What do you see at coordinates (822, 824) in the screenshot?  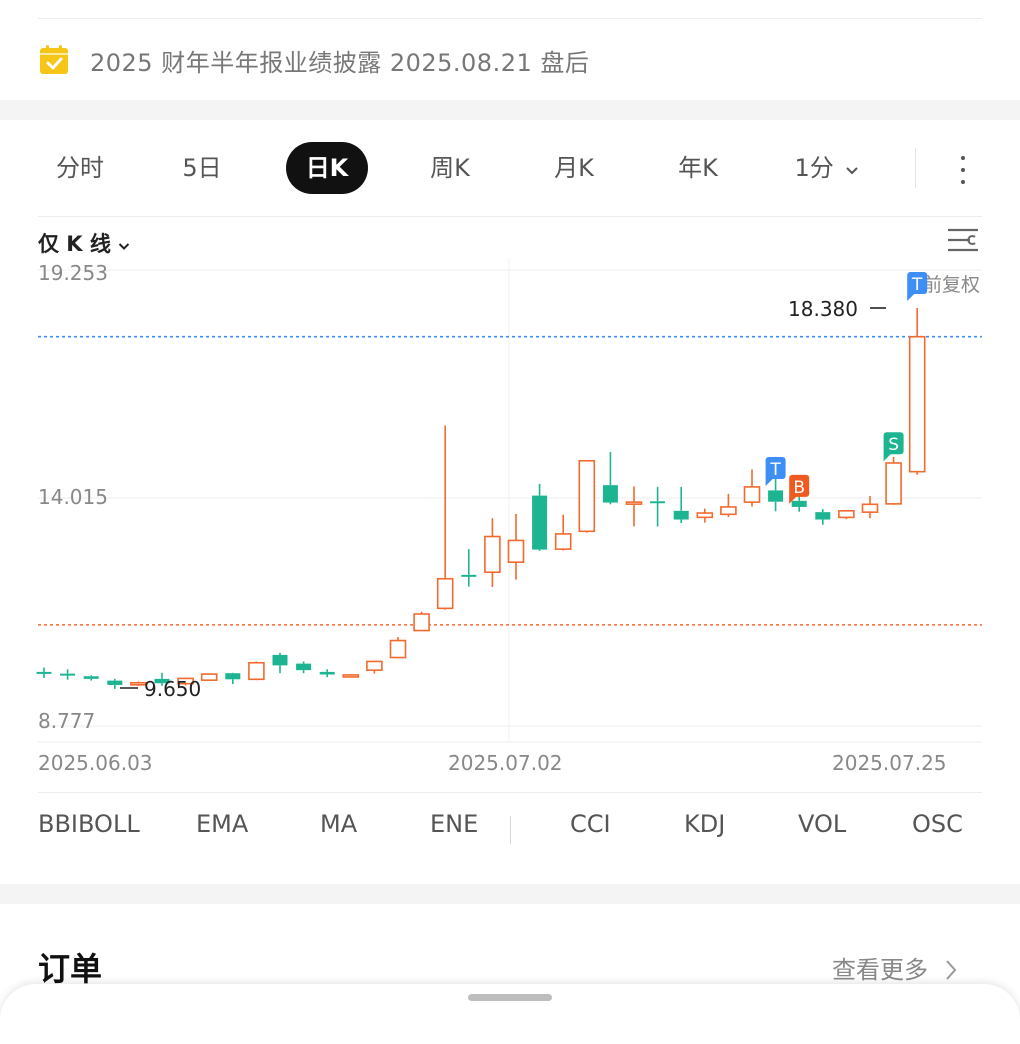 I see `indicator-vol: VOL` at bounding box center [822, 824].